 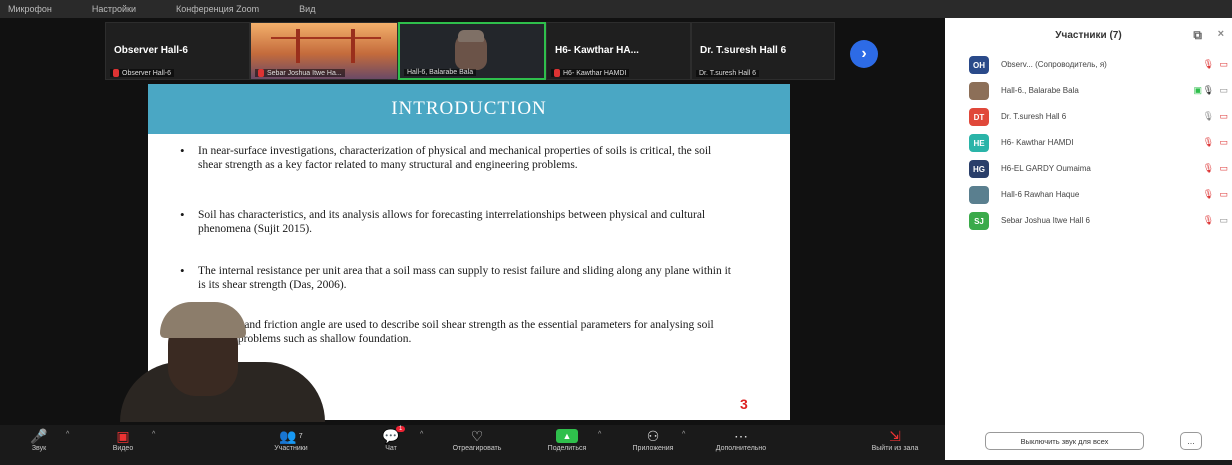 I want to click on heart-icon: ♡, so click(x=477, y=435).